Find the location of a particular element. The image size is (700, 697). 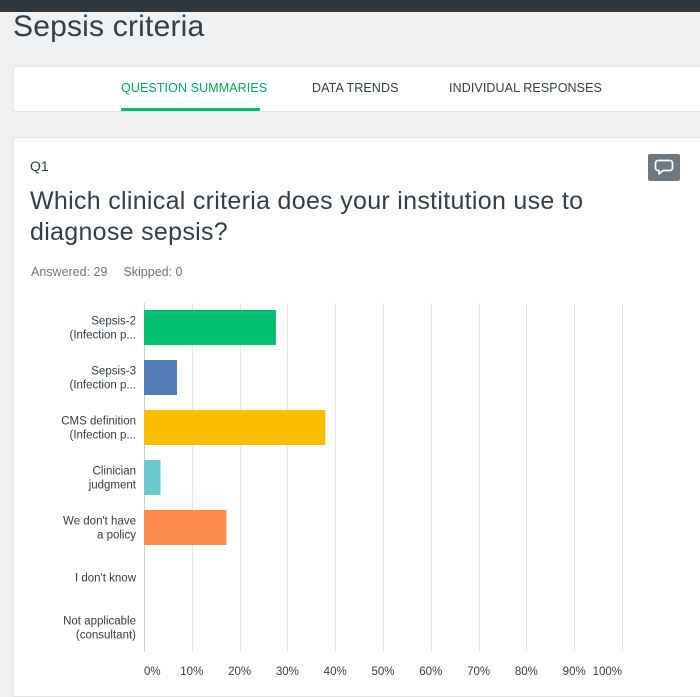

category-label: CMS definition is located at coordinates (98, 422).